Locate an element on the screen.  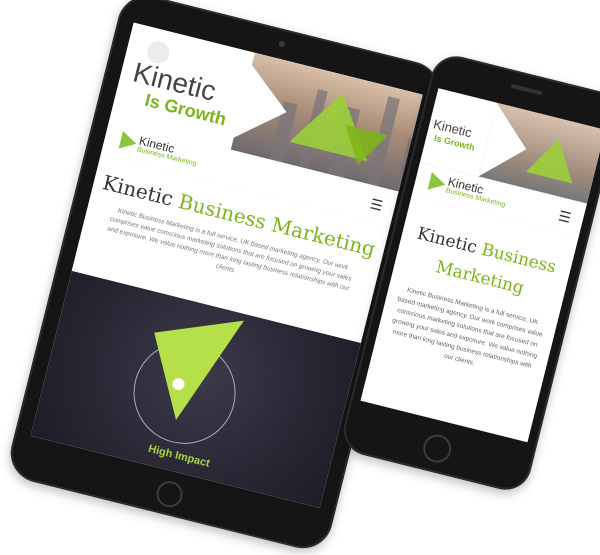
tablet-home-button is located at coordinates (169, 494).